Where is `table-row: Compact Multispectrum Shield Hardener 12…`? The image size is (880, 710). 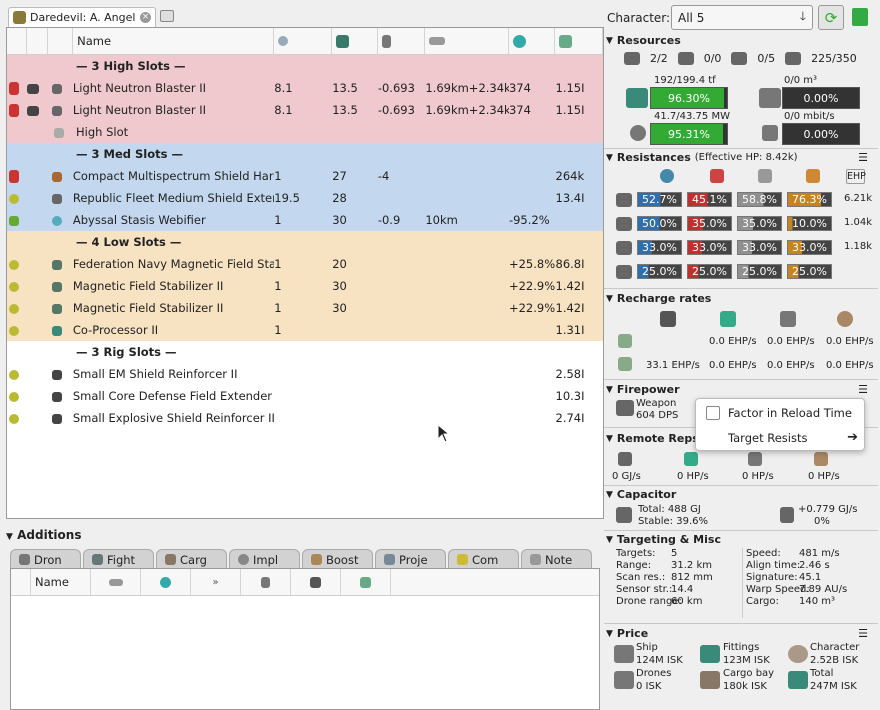 table-row: Compact Multispectrum Shield Hardener 12… is located at coordinates (305, 176).